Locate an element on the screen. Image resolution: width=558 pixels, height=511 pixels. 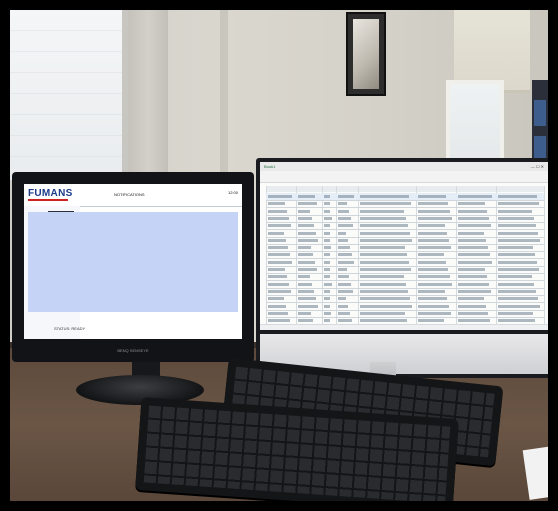
left-app-title: NOTIFICATIONS is located at coordinates (129, 194).